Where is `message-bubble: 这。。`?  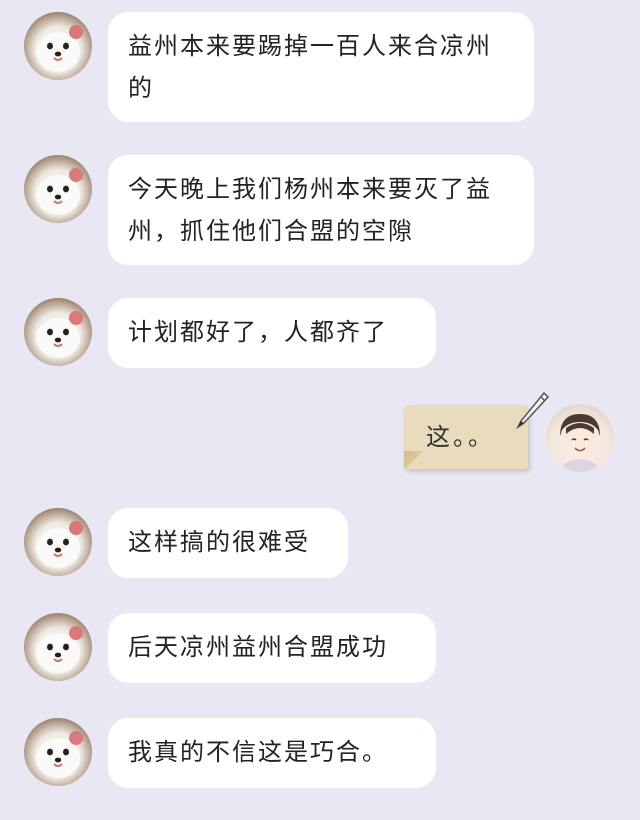 message-bubble: 这。。 is located at coordinates (477, 430).